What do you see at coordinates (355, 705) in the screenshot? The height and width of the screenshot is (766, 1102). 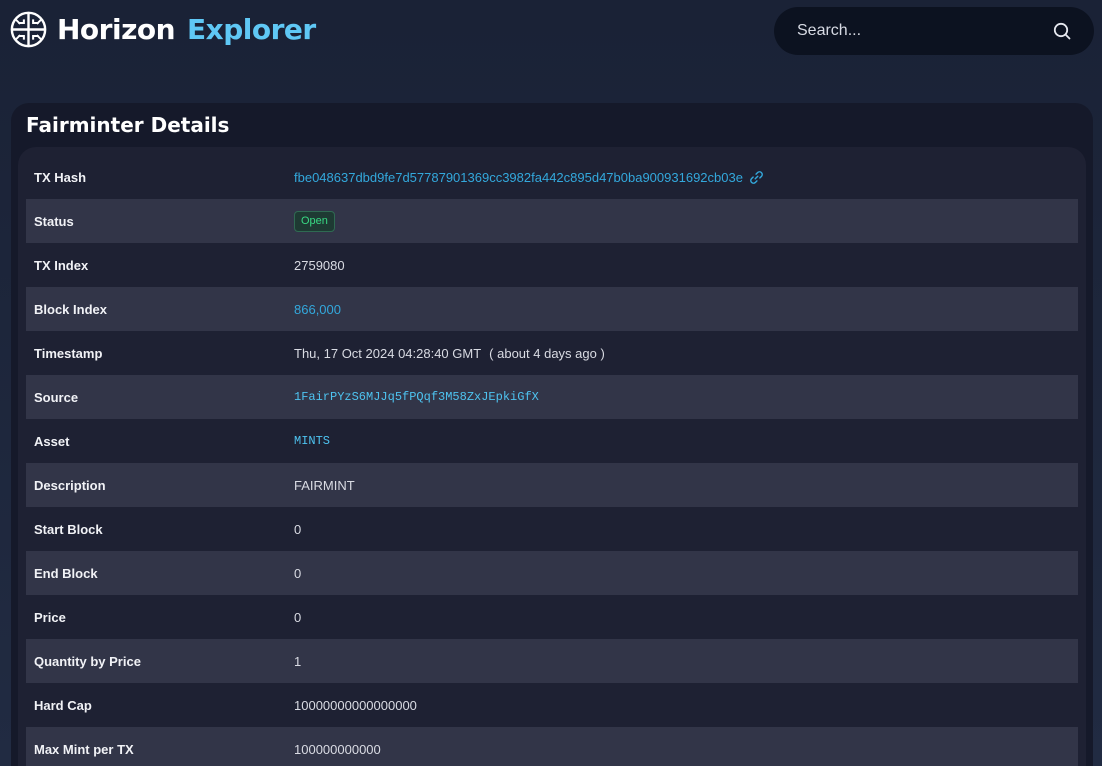 I see `detail-value: 10000000000000000` at bounding box center [355, 705].